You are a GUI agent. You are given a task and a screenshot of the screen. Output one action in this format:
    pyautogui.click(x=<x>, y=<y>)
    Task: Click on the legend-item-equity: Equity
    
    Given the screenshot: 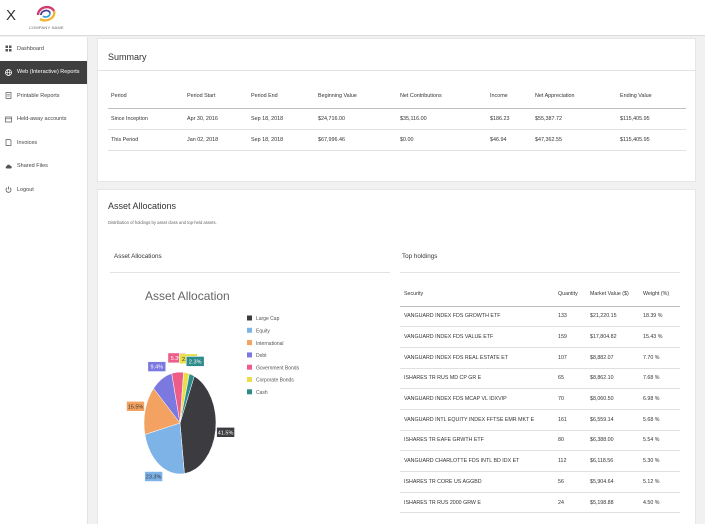 What is the action you would take?
    pyautogui.click(x=258, y=331)
    